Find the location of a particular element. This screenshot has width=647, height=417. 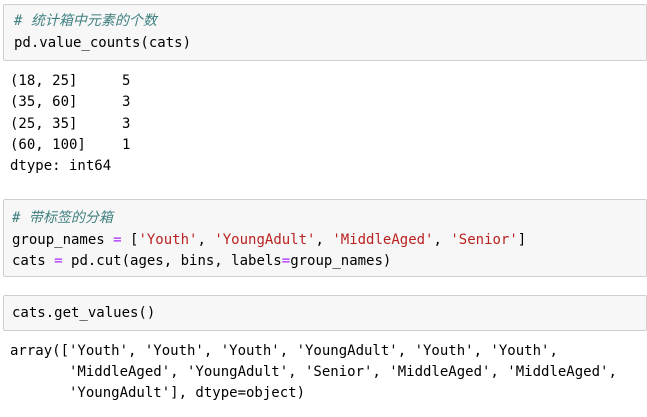

code-variable: group_names is located at coordinates (63, 240).